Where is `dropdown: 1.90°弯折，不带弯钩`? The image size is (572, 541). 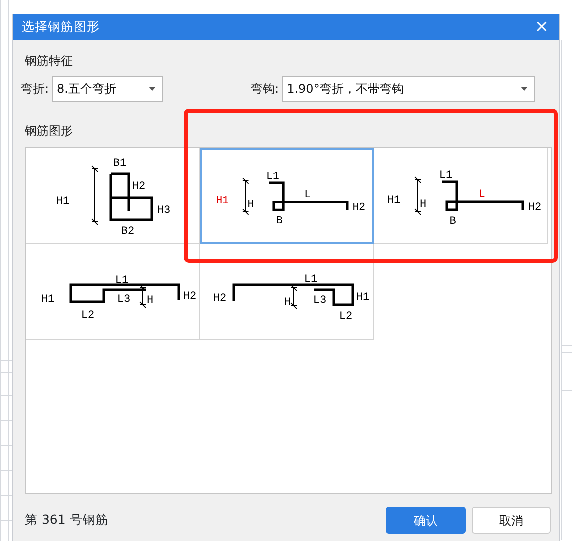
dropdown: 1.90°弯折，不带弯钩 is located at coordinates (409, 89).